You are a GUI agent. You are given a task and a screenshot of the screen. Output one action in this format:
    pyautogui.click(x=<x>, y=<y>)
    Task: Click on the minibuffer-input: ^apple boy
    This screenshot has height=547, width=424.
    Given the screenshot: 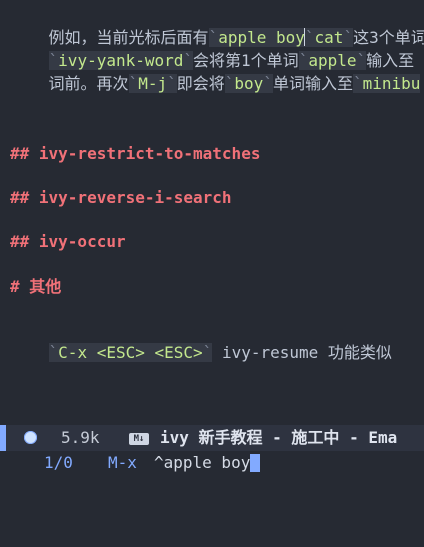 What is the action you would take?
    pyautogui.click(x=207, y=463)
    